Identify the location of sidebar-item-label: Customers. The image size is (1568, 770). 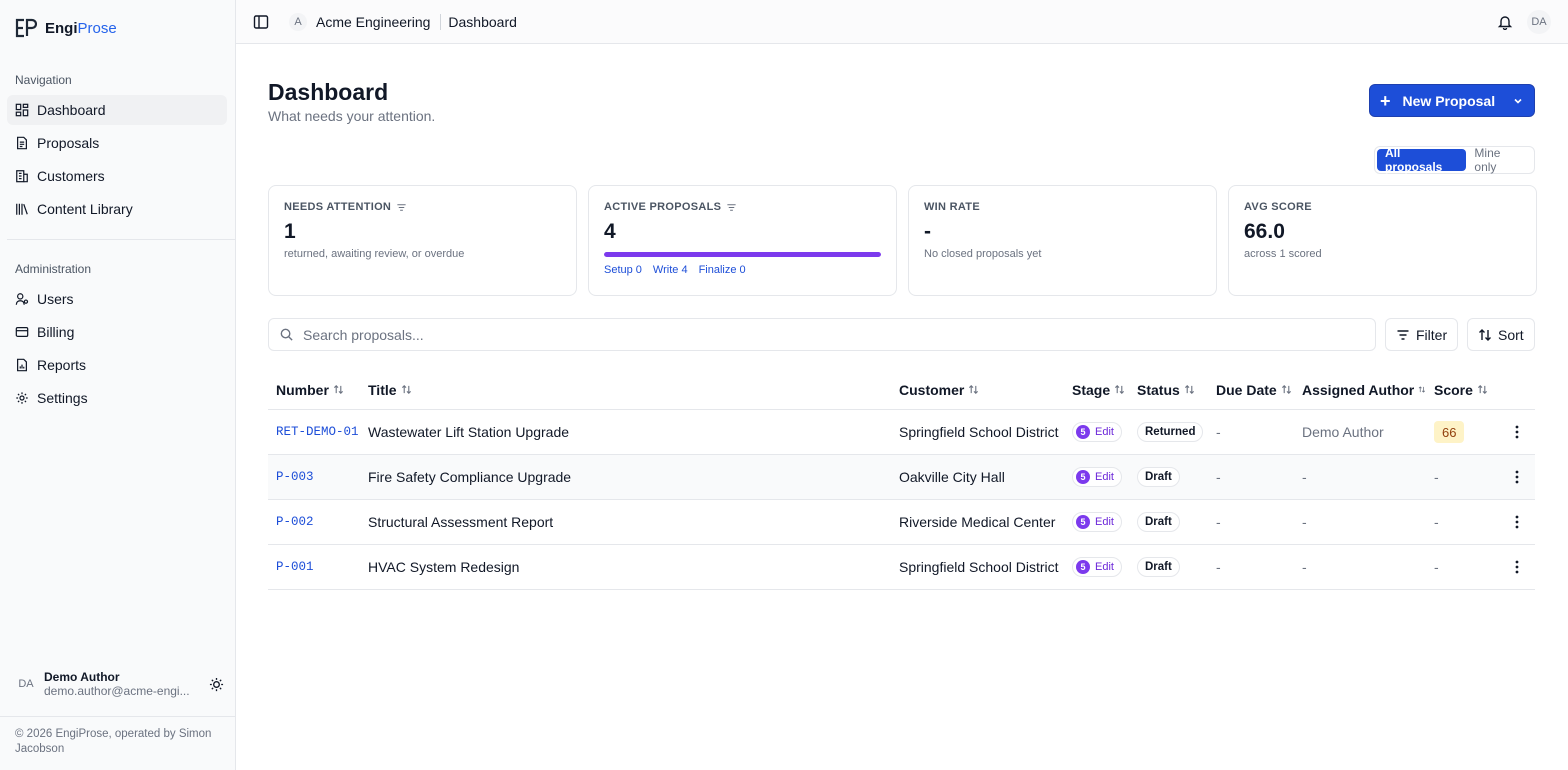
(71, 176).